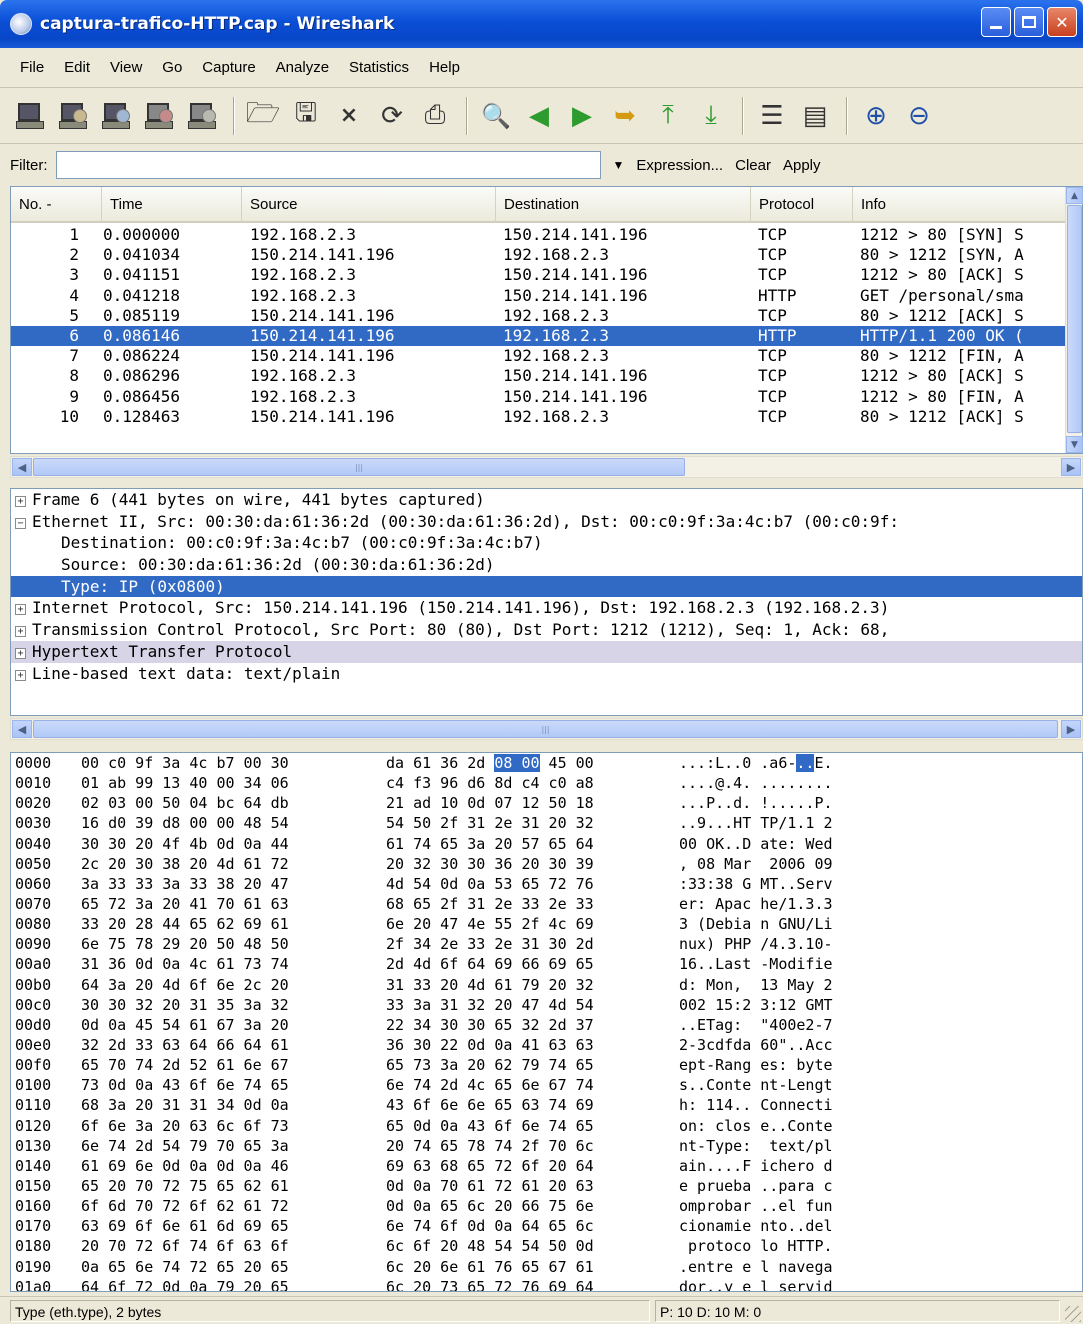  What do you see at coordinates (801, 205) in the screenshot?
I see `column-protocol: Protocol` at bounding box center [801, 205].